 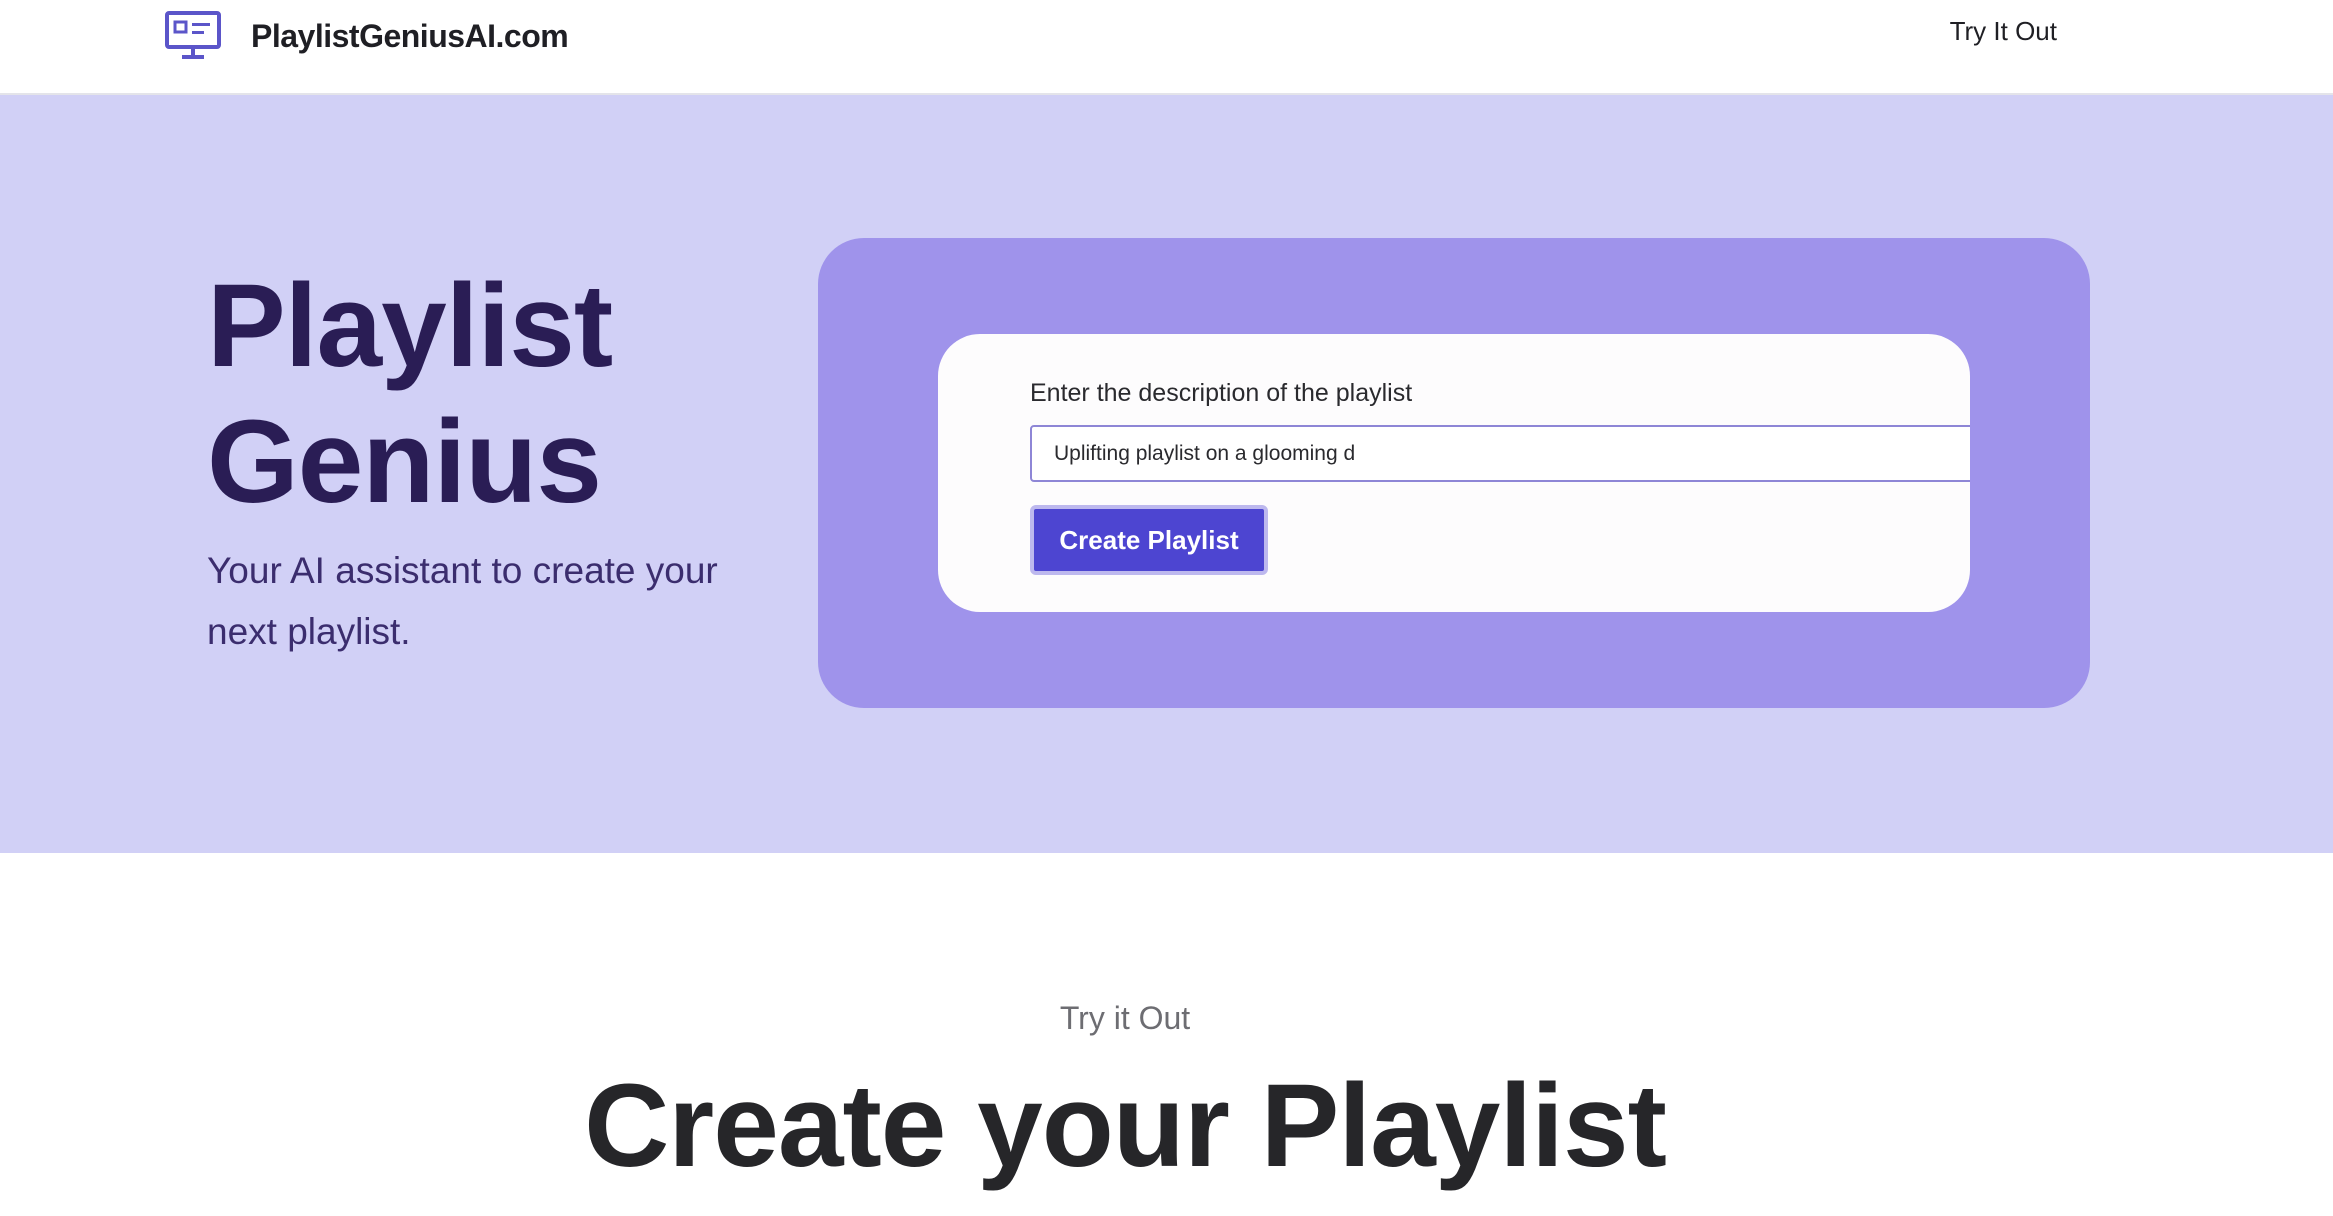 What do you see at coordinates (1500, 453) in the screenshot?
I see `playlist-description-input` at bounding box center [1500, 453].